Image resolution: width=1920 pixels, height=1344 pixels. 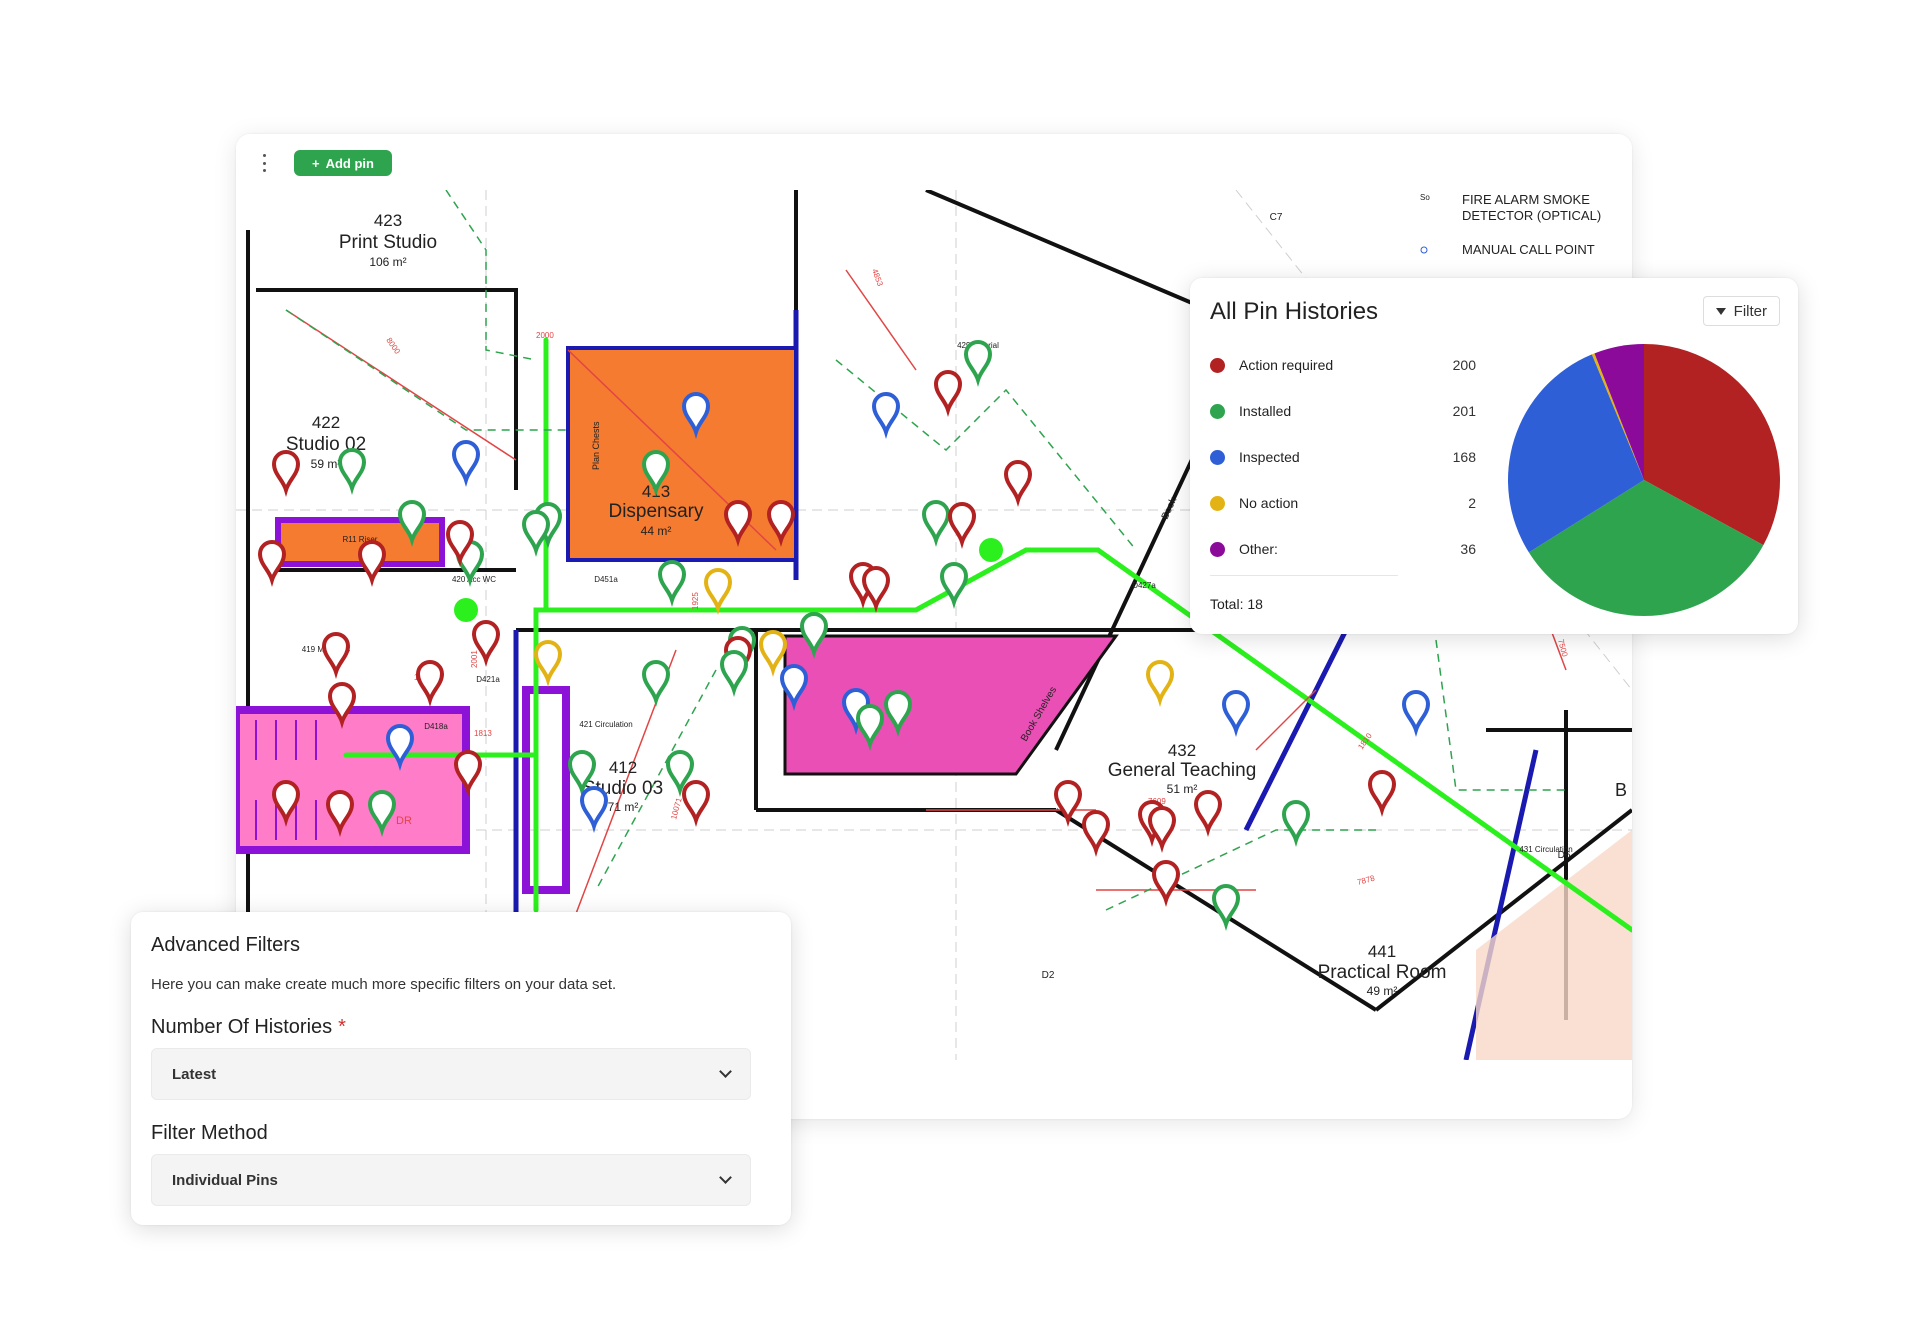 What do you see at coordinates (1382, 991) in the screenshot?
I see `room-441-area: 49 m²` at bounding box center [1382, 991].